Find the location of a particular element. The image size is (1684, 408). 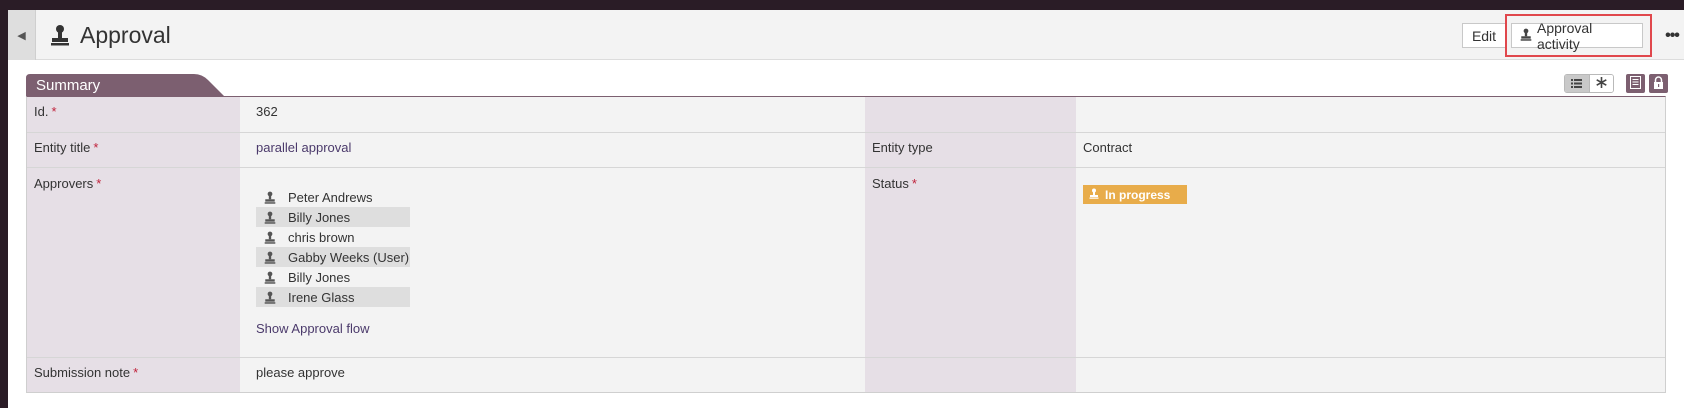

ellipsis-icon: ••• is located at coordinates (1672, 35).